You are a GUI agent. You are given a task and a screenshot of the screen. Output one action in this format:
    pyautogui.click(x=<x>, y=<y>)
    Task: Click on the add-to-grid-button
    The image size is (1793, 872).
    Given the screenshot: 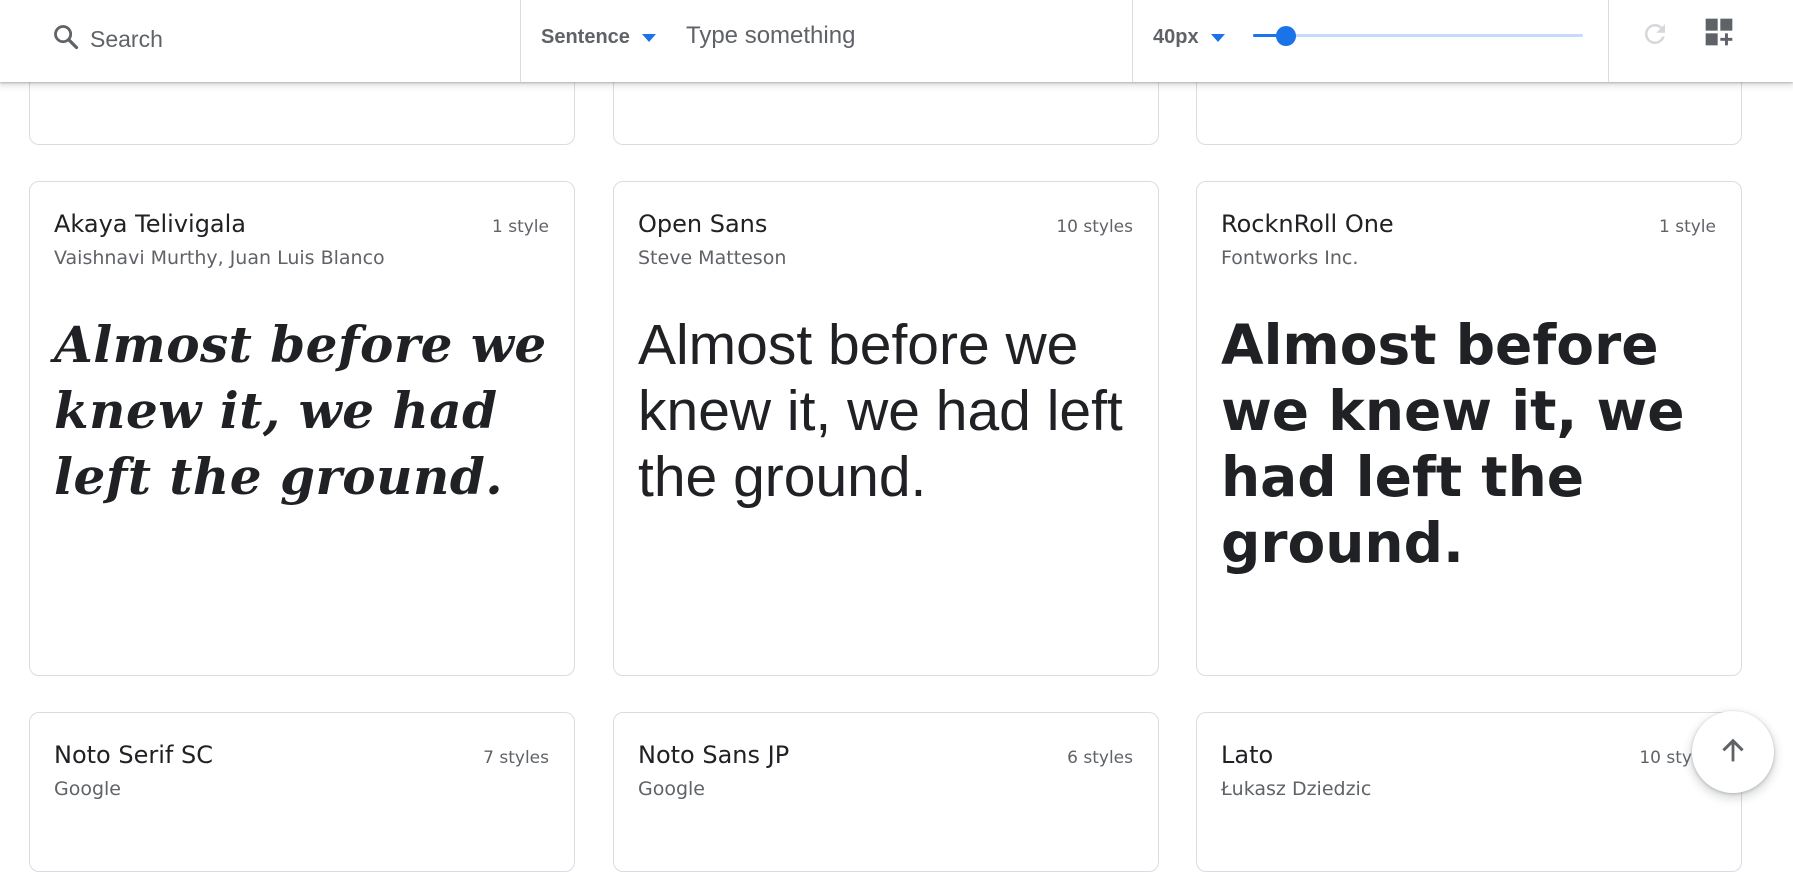 What is the action you would take?
    pyautogui.click(x=1719, y=34)
    